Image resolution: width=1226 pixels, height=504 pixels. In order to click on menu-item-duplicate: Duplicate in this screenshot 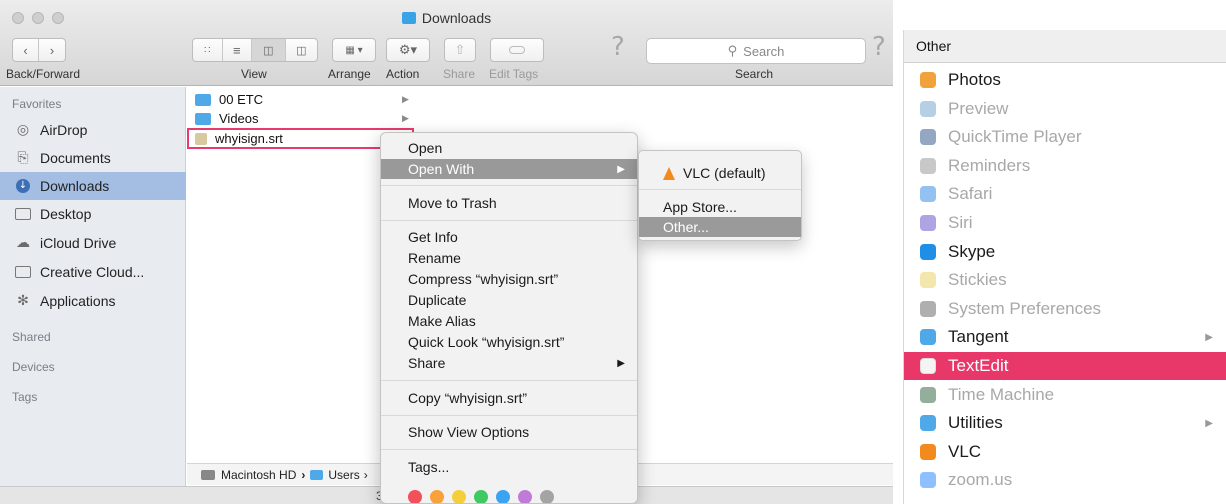, I will do `click(509, 300)`.